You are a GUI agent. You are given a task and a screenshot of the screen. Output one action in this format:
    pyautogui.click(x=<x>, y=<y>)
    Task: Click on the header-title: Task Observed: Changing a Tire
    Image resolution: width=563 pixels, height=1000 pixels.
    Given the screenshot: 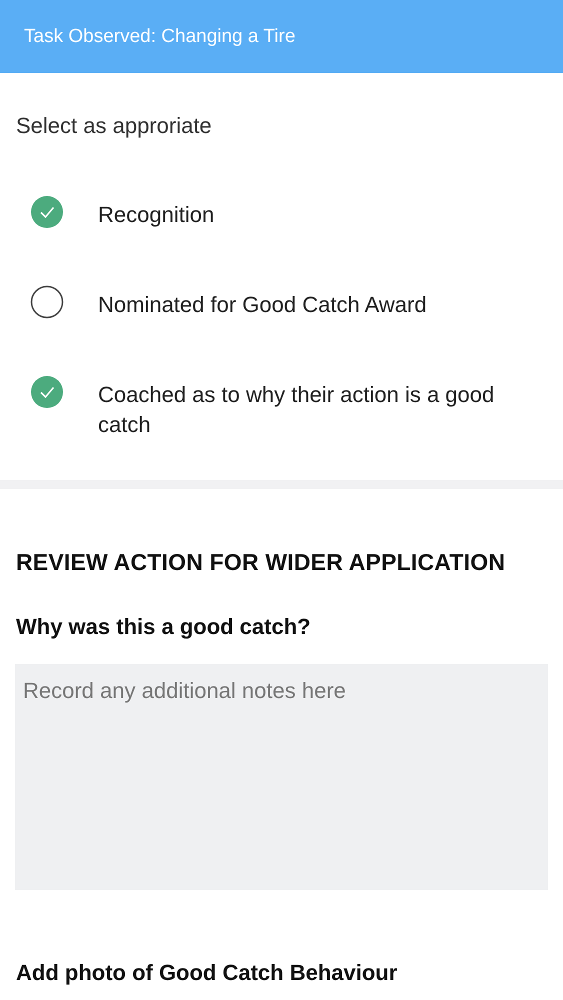 What is the action you would take?
    pyautogui.click(x=160, y=37)
    